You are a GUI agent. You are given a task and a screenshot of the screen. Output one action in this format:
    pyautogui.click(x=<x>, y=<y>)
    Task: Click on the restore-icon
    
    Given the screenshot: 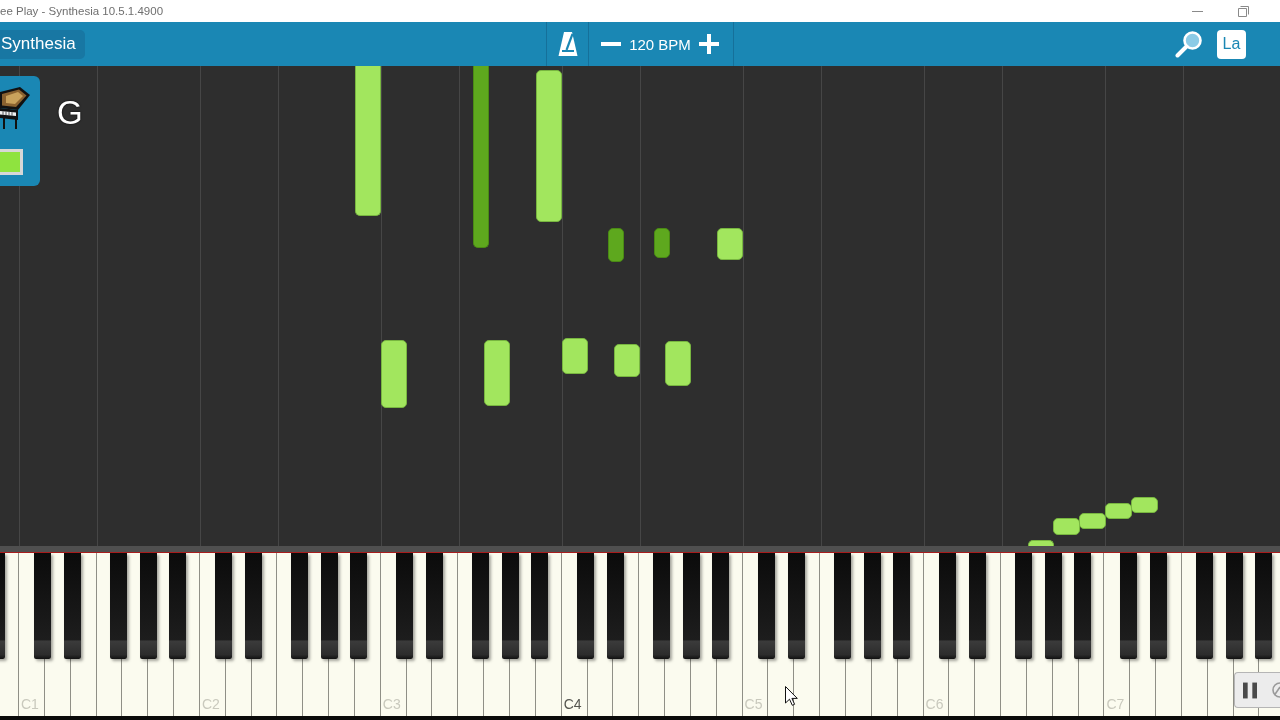 What is the action you would take?
    pyautogui.click(x=1243, y=11)
    